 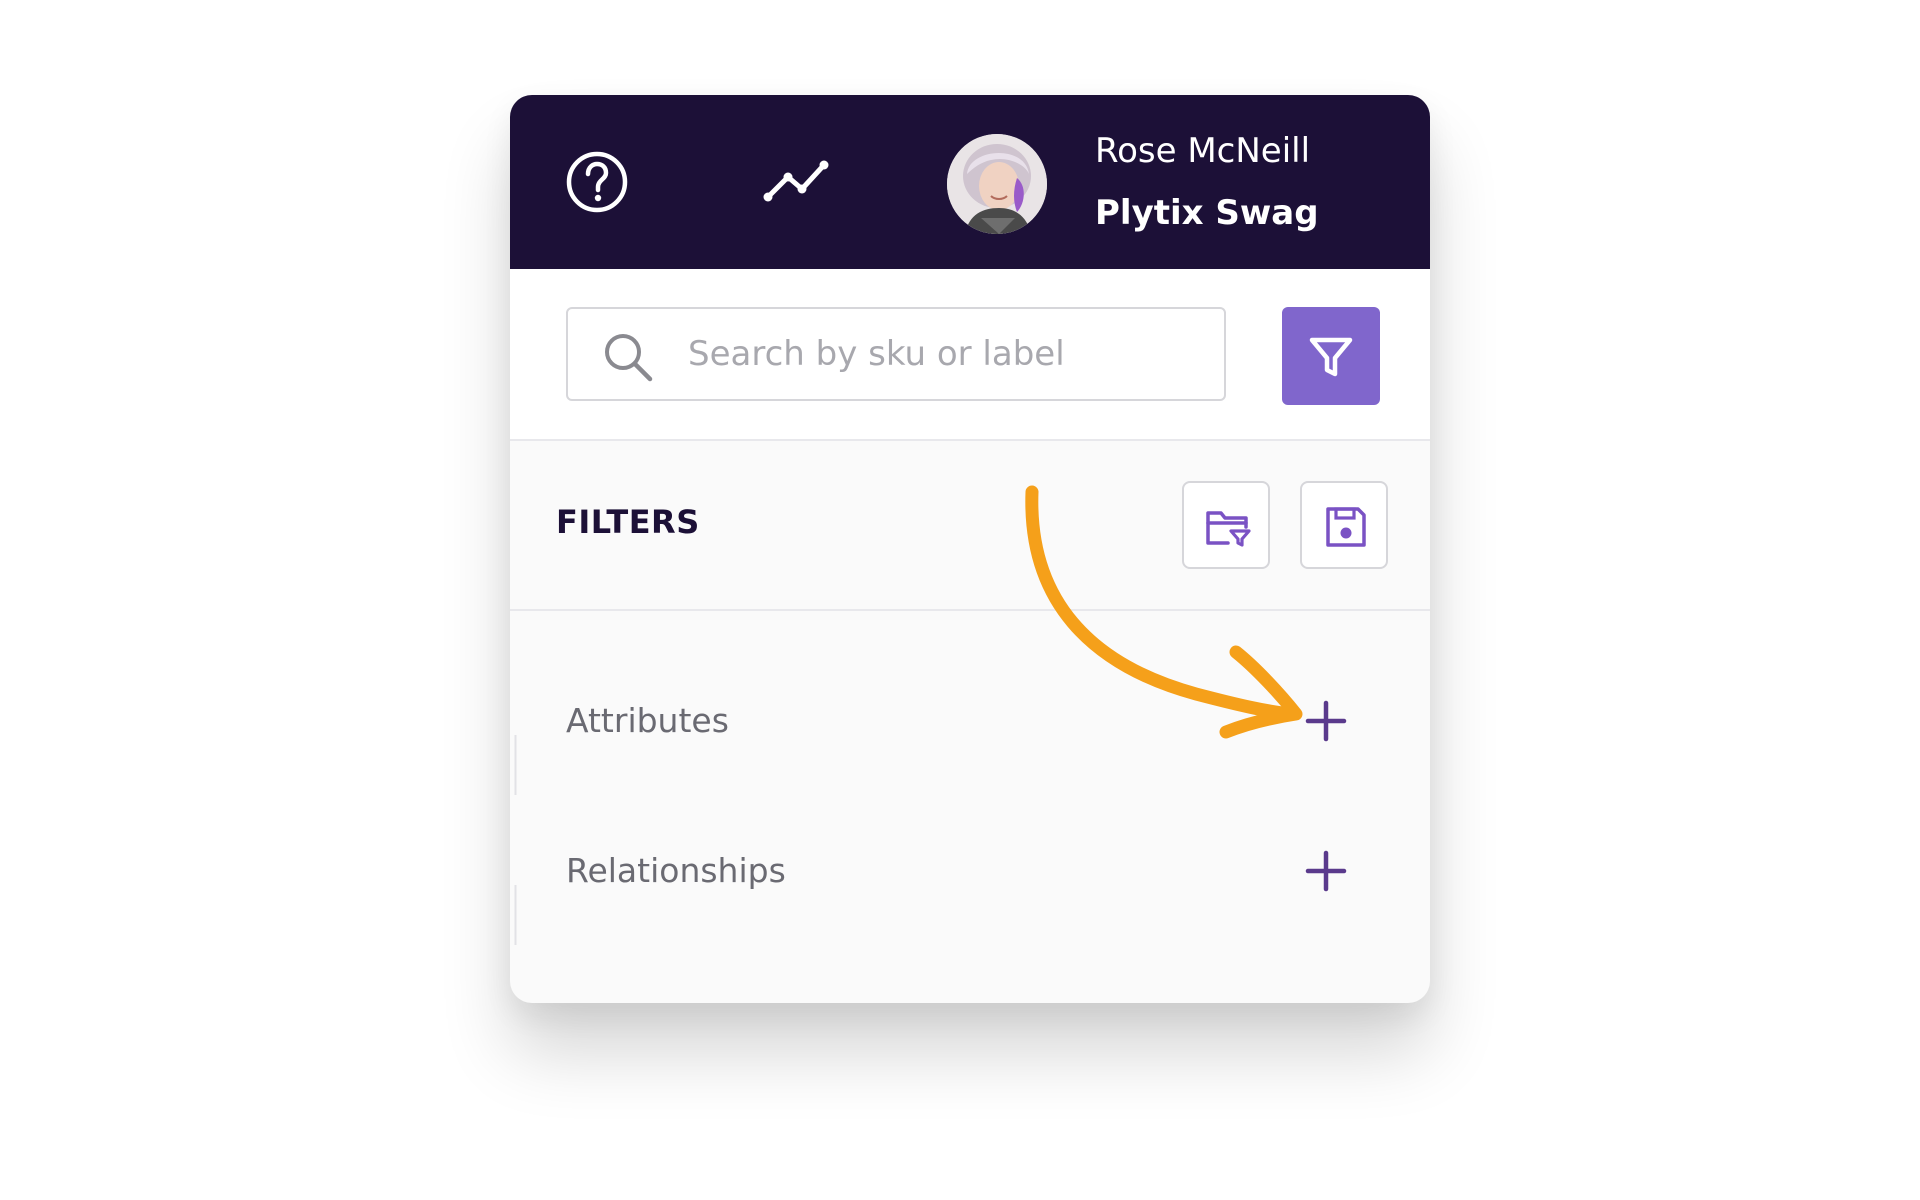 I want to click on left-edge-ticks, so click(x=515, y=840).